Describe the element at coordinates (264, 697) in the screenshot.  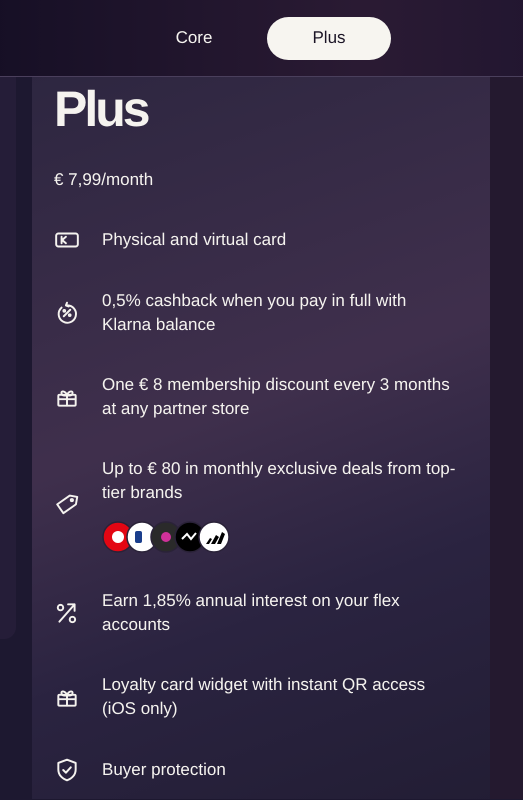
I see `feature-text: Loyalty card widget with instant QR access (iOS only)` at that location.